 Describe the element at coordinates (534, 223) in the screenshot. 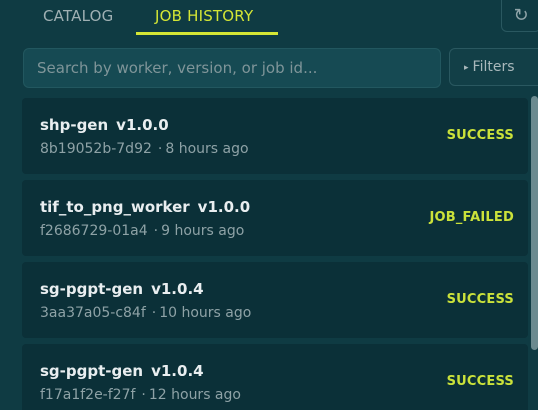

I see `scrollbar-thumb` at that location.